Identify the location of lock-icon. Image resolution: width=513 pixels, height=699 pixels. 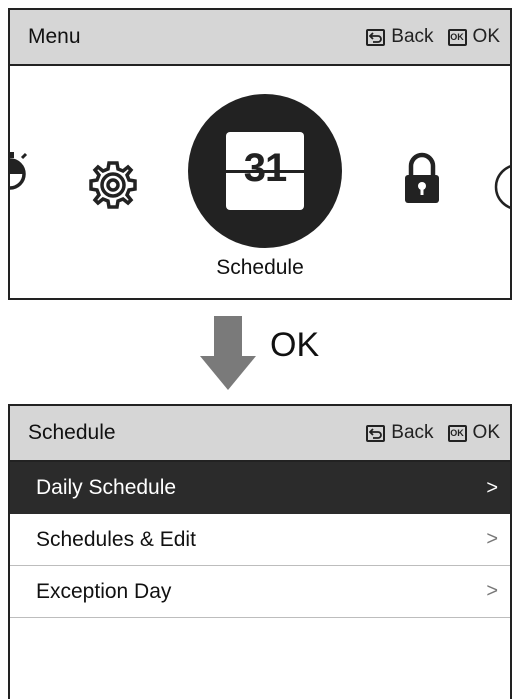
(422, 181).